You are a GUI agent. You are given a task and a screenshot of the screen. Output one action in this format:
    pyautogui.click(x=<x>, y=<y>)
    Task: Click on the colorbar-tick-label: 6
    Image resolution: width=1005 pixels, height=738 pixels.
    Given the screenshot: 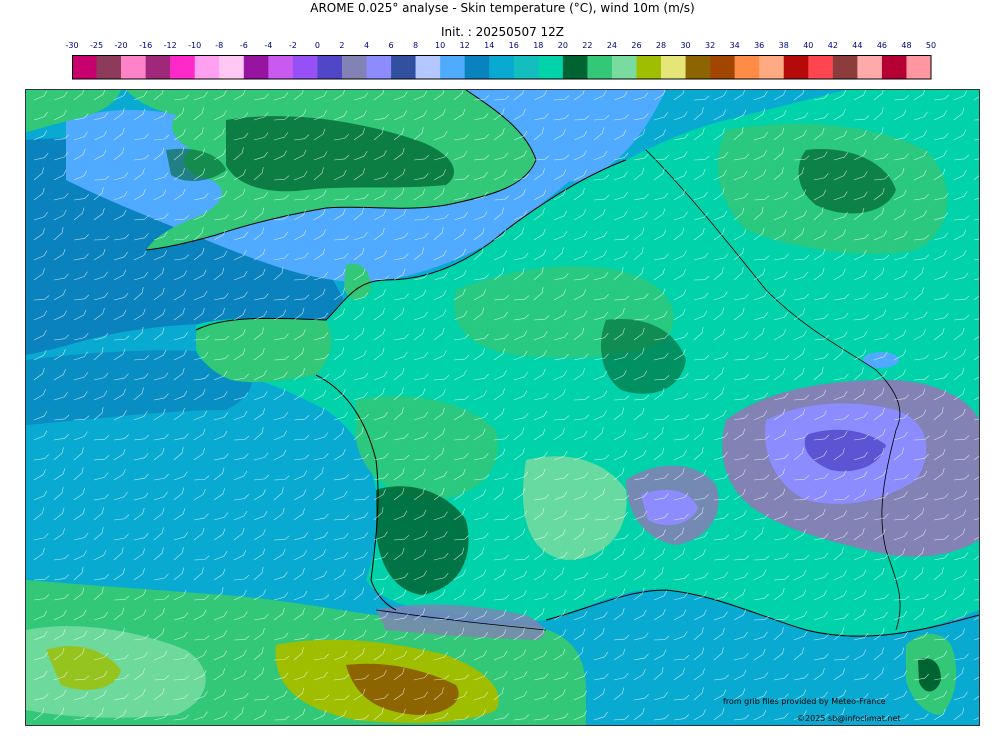 What is the action you would take?
    pyautogui.click(x=391, y=45)
    